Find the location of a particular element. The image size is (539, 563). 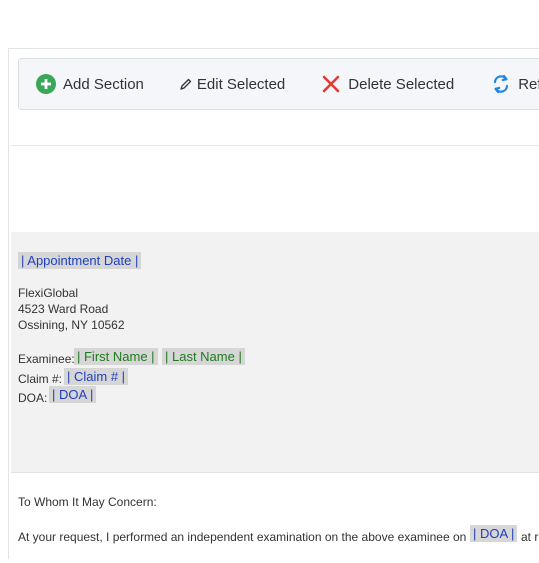

address-line-1: FlexiGlobal is located at coordinates (48, 293).